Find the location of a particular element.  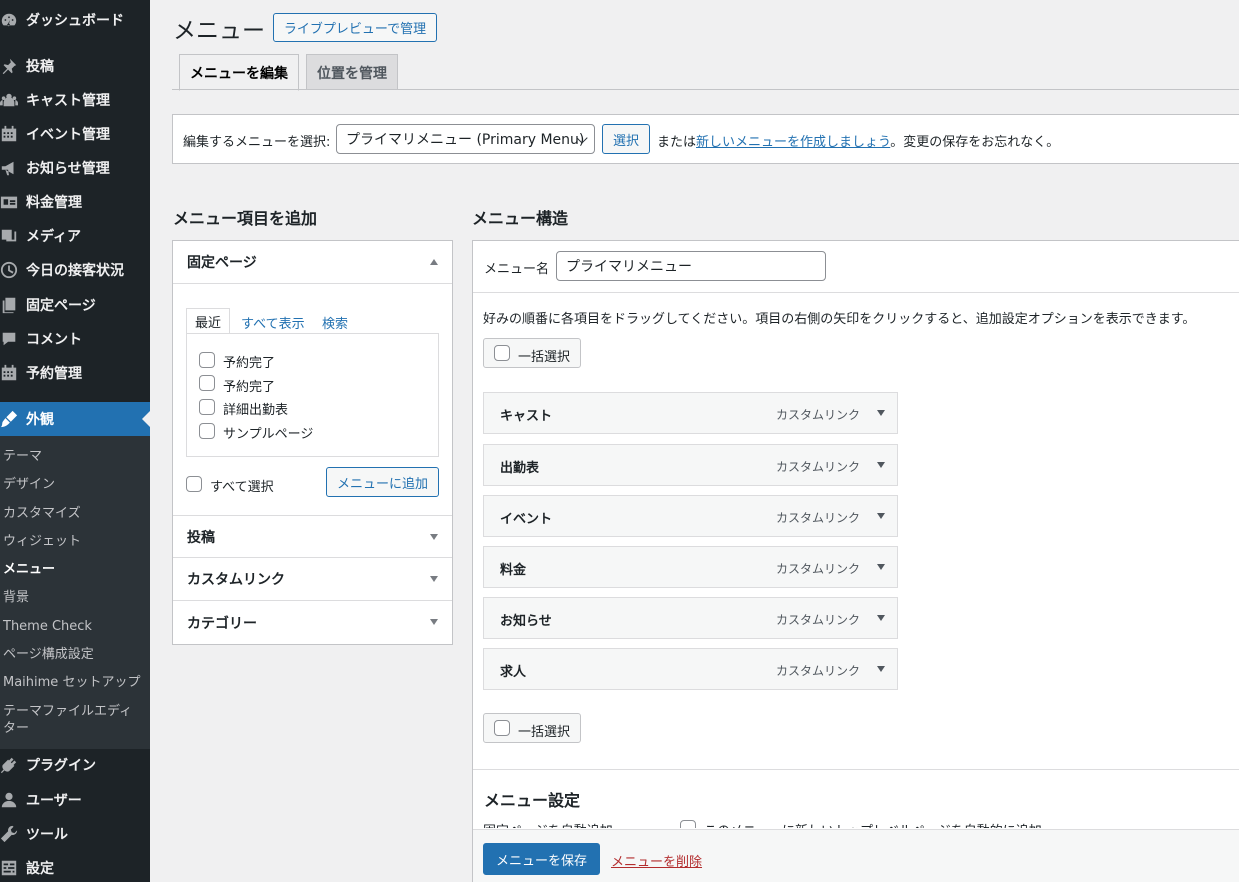

tab-search: 検索 is located at coordinates (335, 322).